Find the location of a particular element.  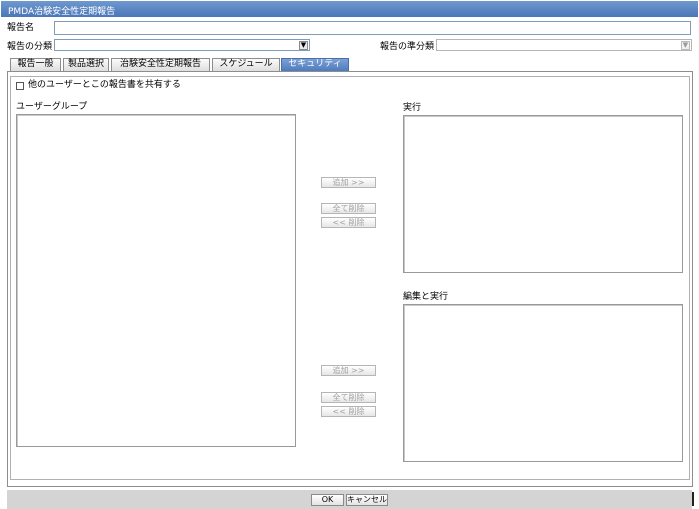

tab-report-general: 報告一般 is located at coordinates (35, 64).